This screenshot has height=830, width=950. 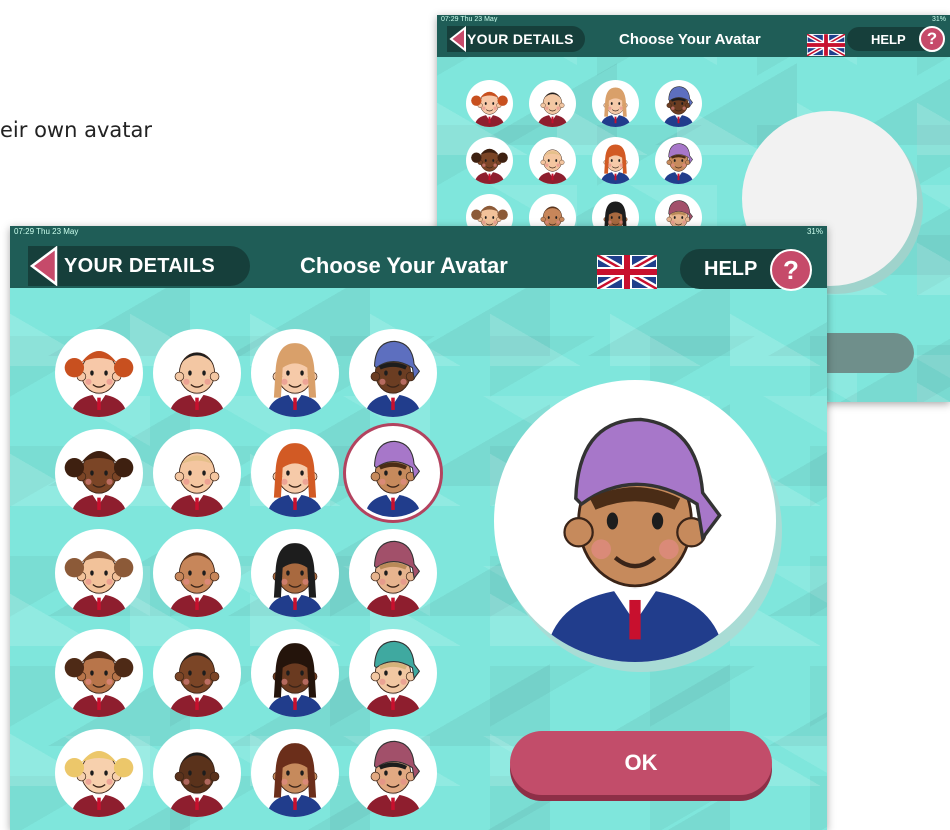 What do you see at coordinates (635, 539) in the screenshot?
I see `selected-avatar-face-icon` at bounding box center [635, 539].